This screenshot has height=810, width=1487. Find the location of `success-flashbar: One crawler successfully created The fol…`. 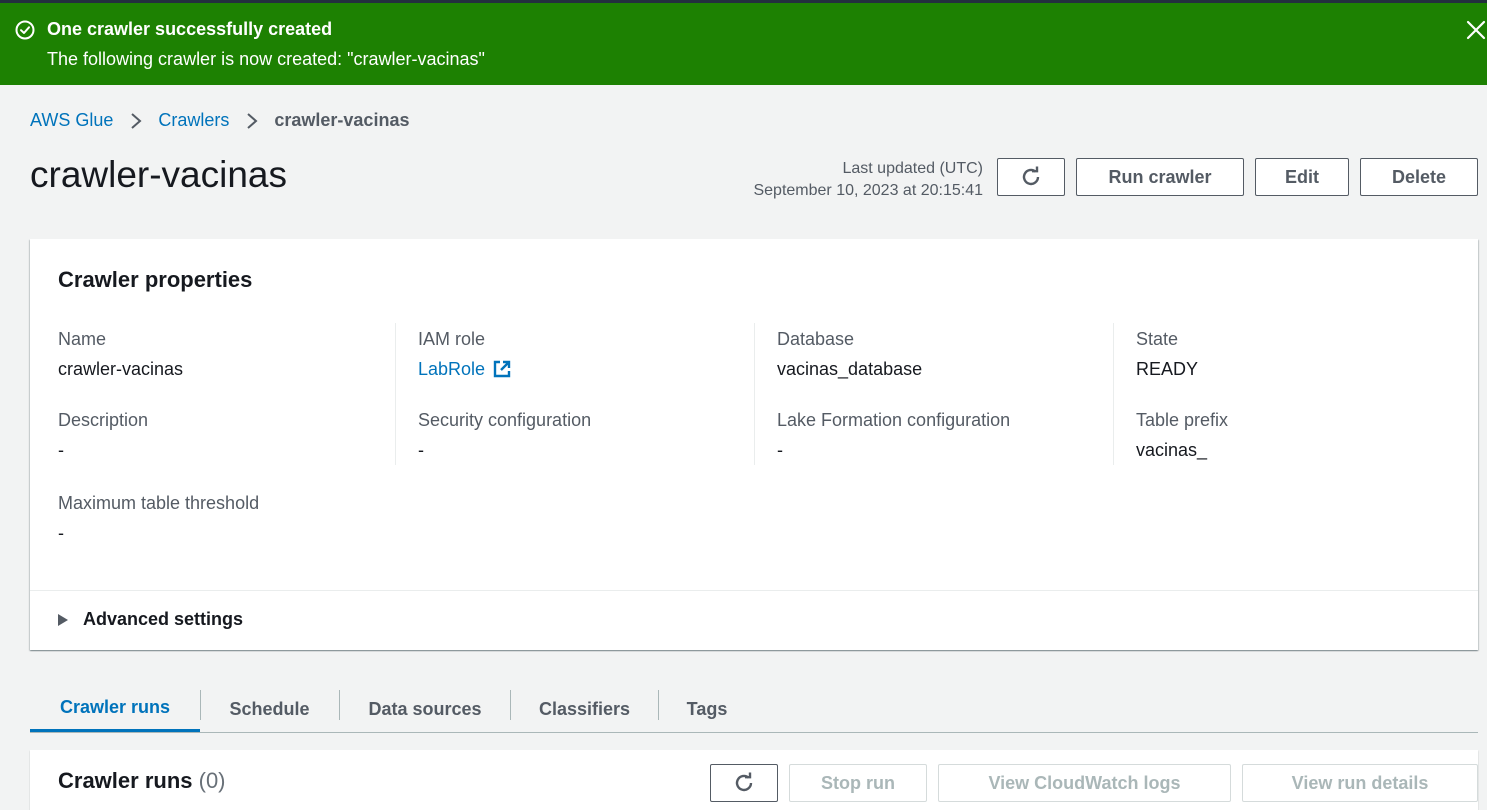

success-flashbar: One crawler successfully created The fol… is located at coordinates (743, 44).